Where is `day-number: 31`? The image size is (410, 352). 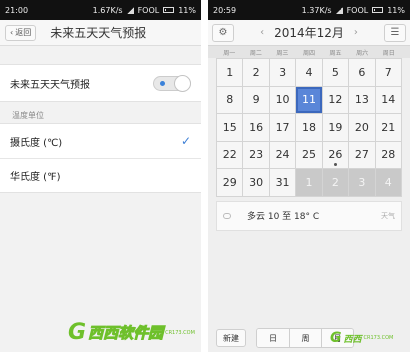 day-number: 31 is located at coordinates (282, 182).